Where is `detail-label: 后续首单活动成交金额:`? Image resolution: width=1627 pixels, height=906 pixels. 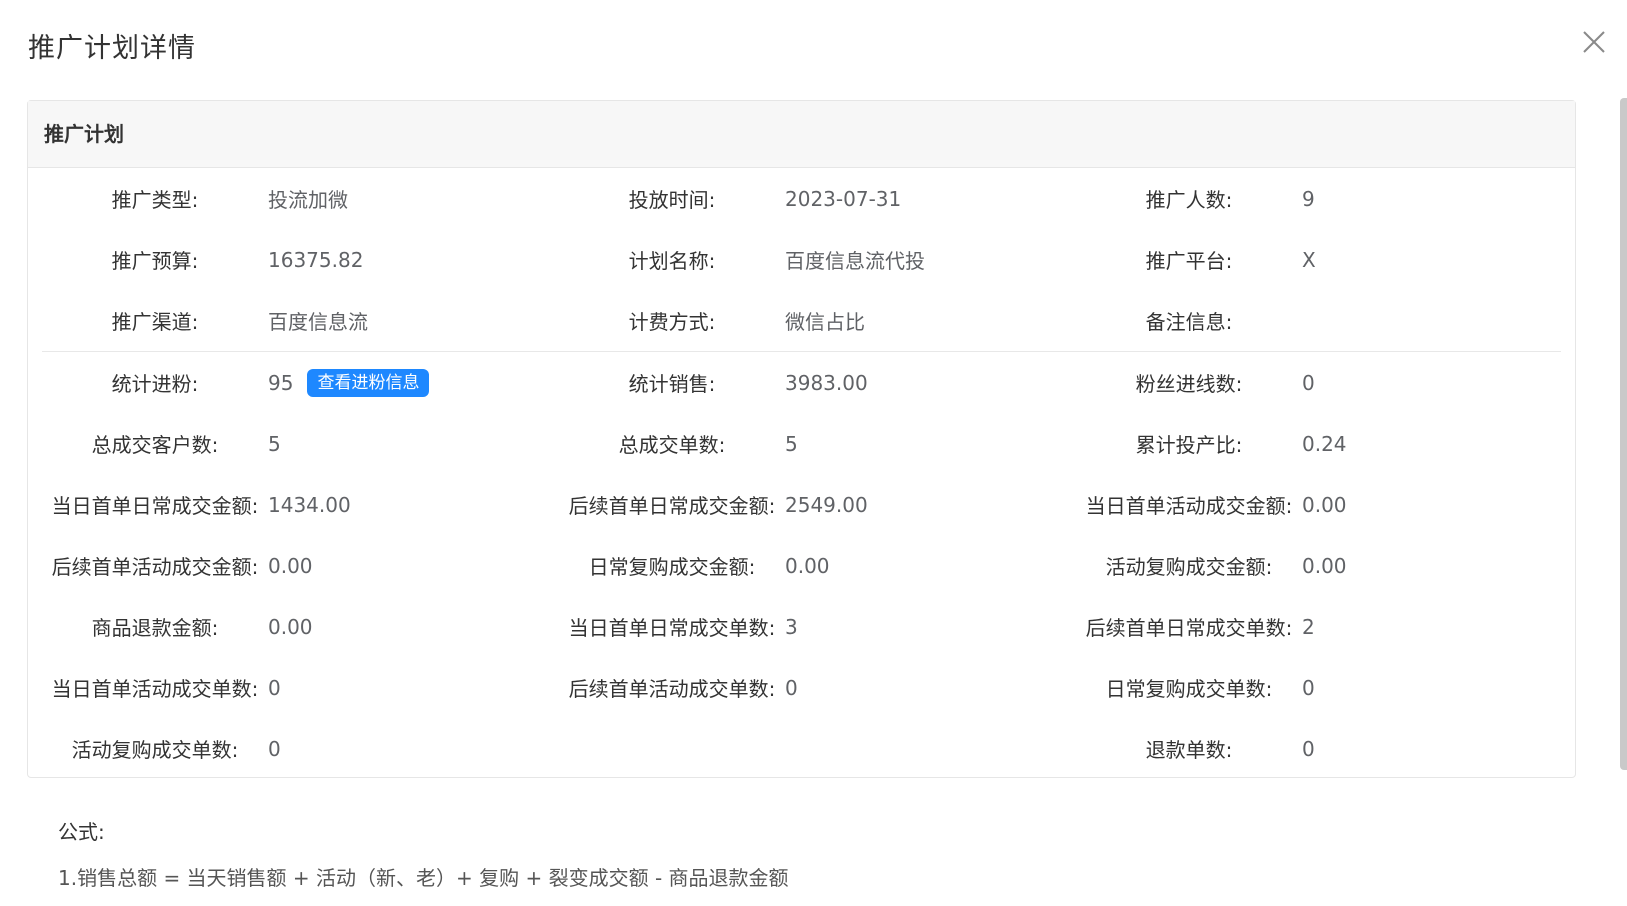 detail-label: 后续首单活动成交金额: is located at coordinates (155, 567).